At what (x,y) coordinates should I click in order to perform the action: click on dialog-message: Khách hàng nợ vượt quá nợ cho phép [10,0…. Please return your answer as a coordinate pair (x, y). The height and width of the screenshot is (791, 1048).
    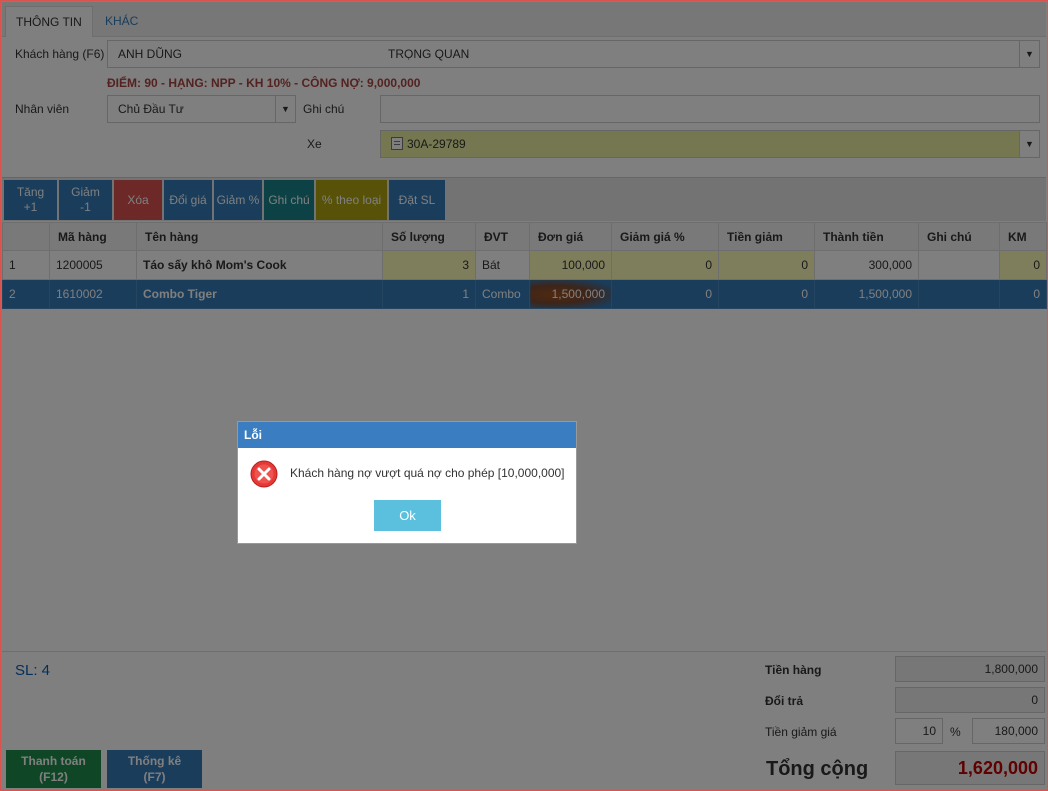
    Looking at the image, I should click on (427, 473).